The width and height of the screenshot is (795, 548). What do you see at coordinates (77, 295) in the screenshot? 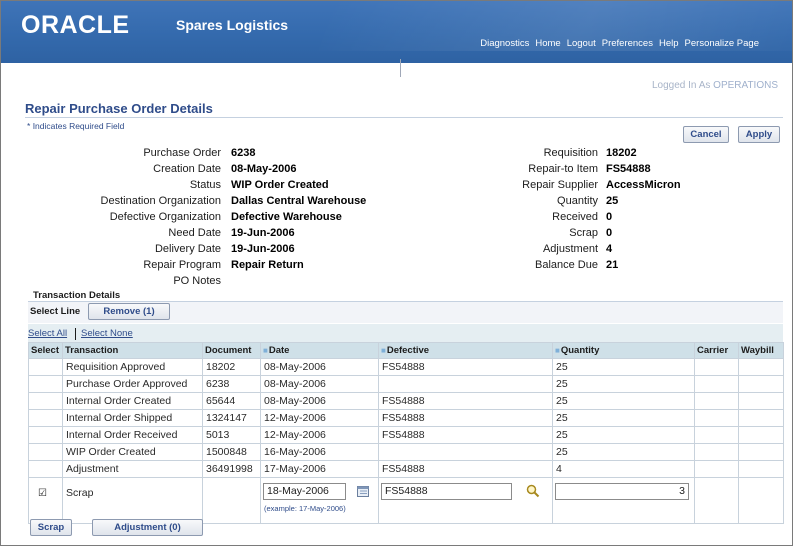
I see `transaction-details-title: Transaction Details` at bounding box center [77, 295].